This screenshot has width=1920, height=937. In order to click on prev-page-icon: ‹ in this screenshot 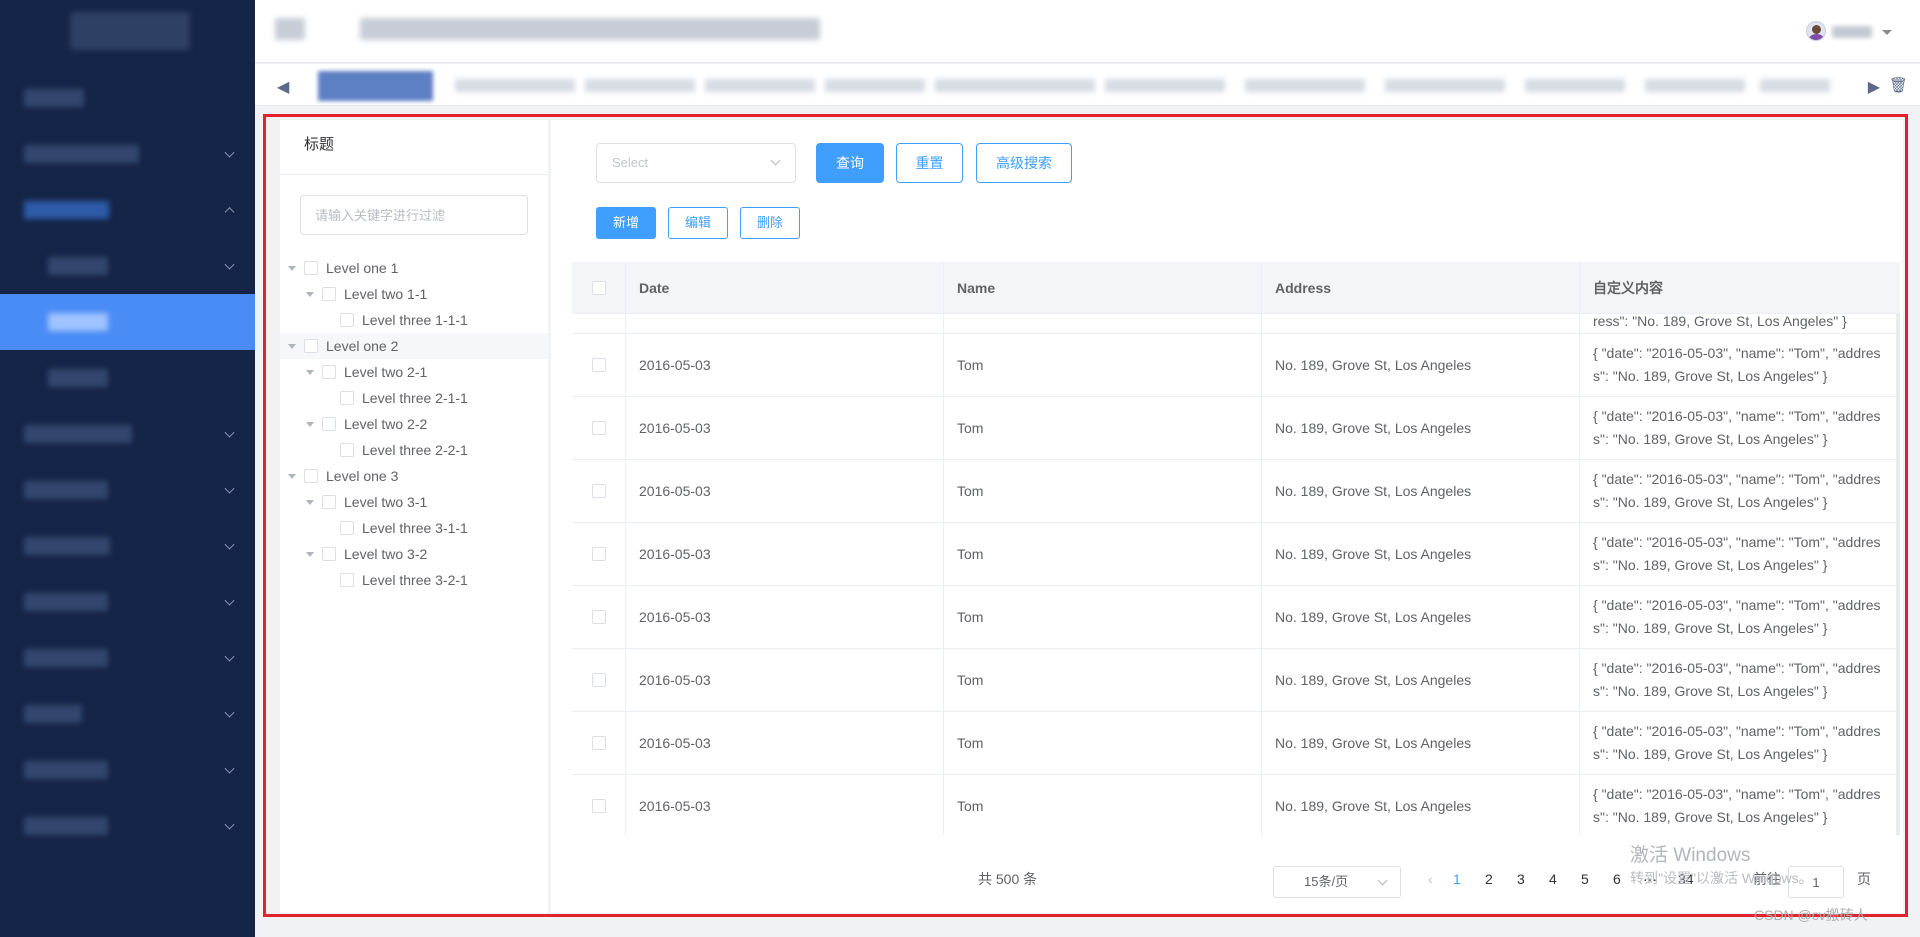, I will do `click(1430, 879)`.